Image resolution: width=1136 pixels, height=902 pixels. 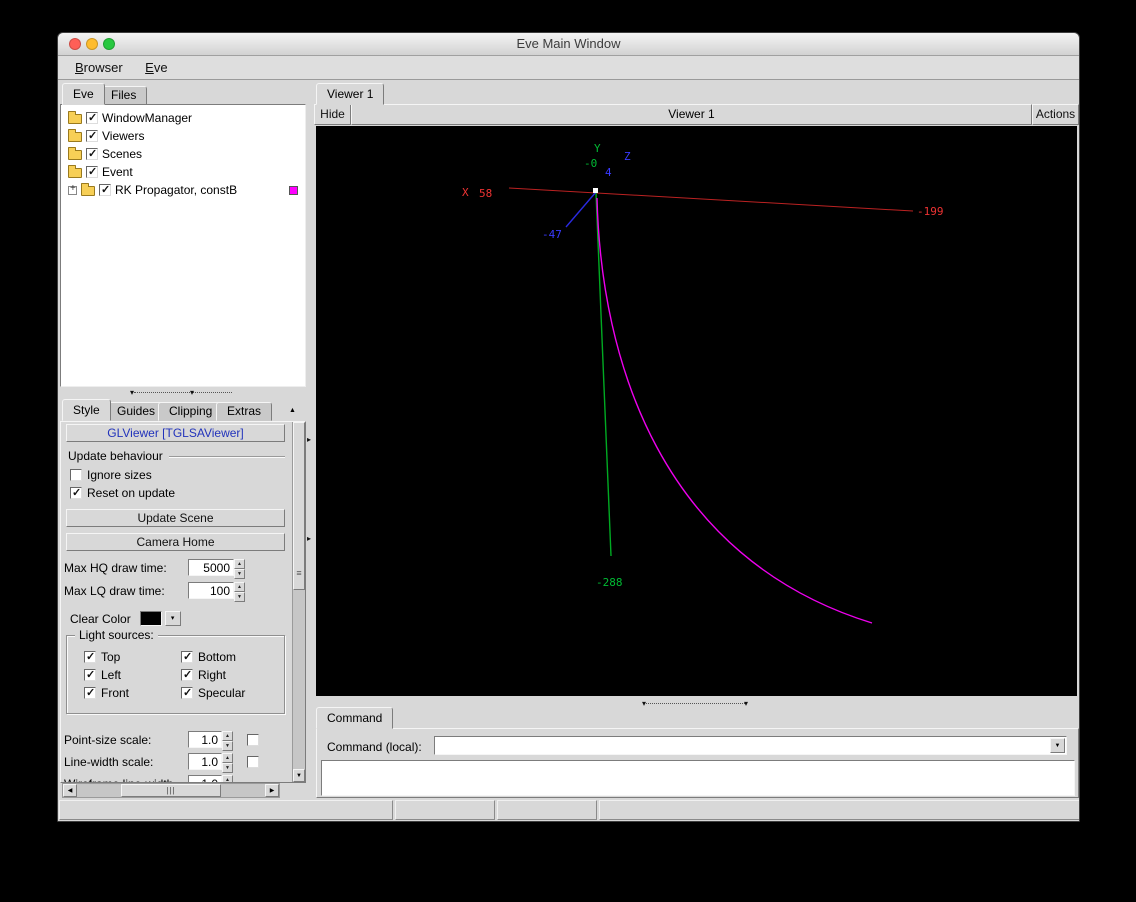 I want to click on tab-files: Files, so click(x=124, y=95).